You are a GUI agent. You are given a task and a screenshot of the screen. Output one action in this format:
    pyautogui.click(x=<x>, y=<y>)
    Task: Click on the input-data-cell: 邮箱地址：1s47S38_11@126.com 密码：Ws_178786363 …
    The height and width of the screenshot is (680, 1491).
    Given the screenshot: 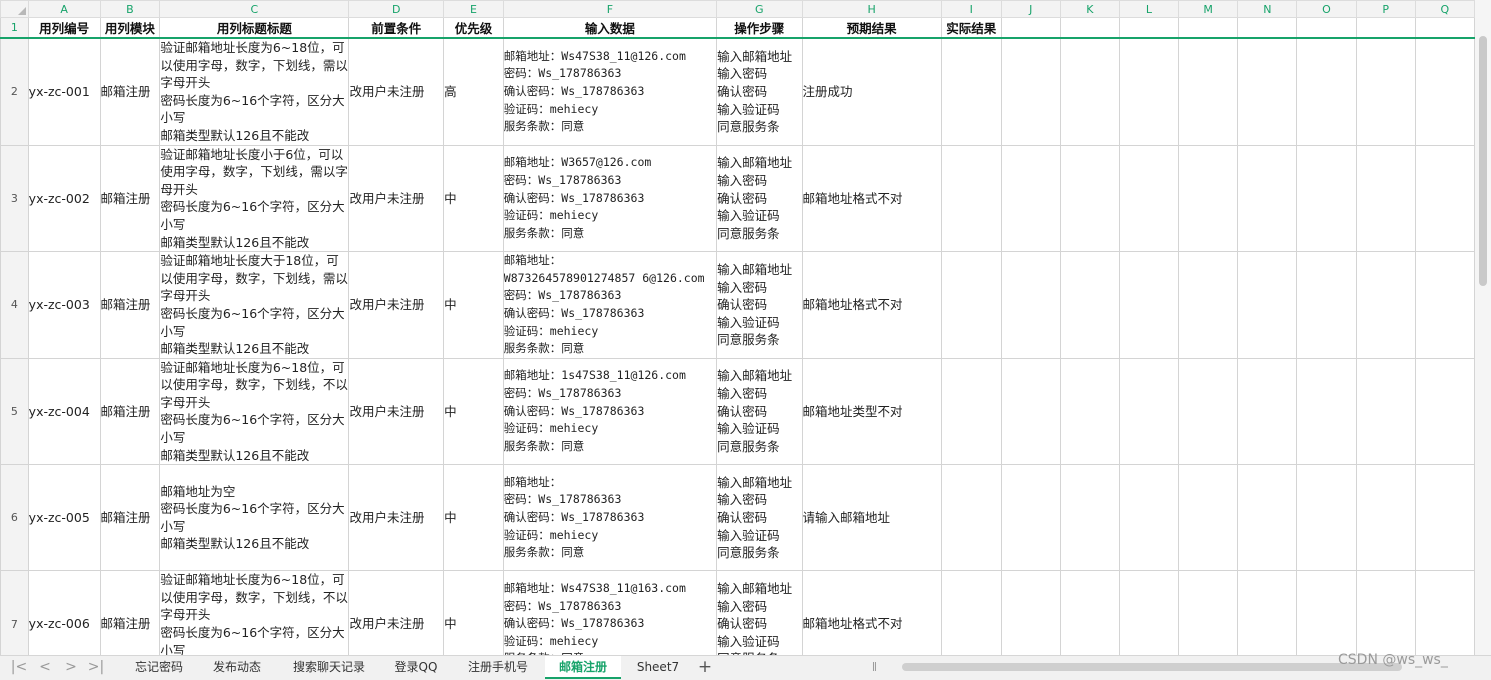 What is the action you would take?
    pyautogui.click(x=610, y=411)
    